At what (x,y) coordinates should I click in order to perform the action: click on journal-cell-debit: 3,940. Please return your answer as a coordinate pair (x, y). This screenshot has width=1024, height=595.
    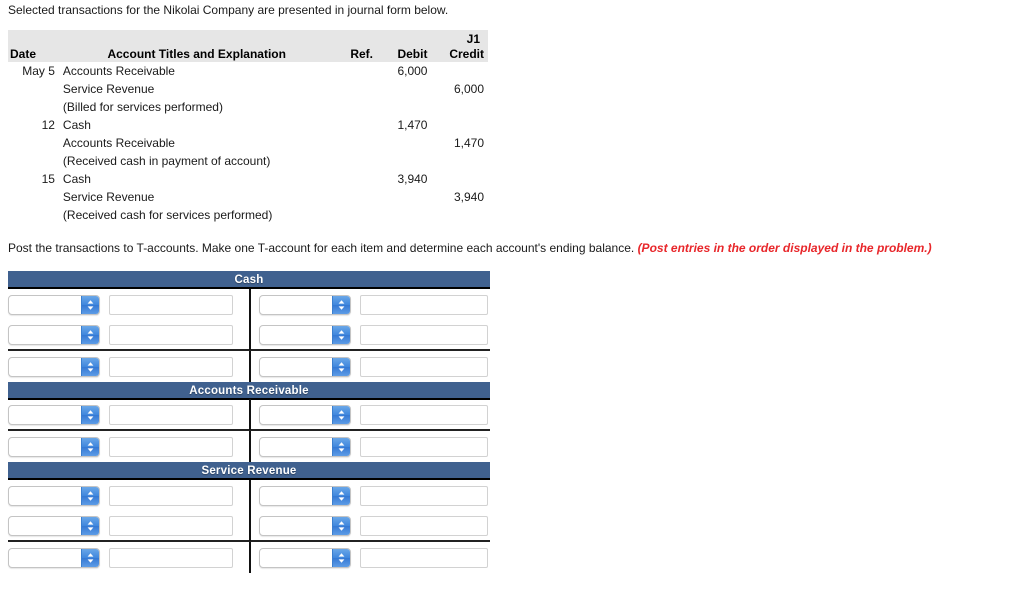
    Looking at the image, I should click on (412, 179).